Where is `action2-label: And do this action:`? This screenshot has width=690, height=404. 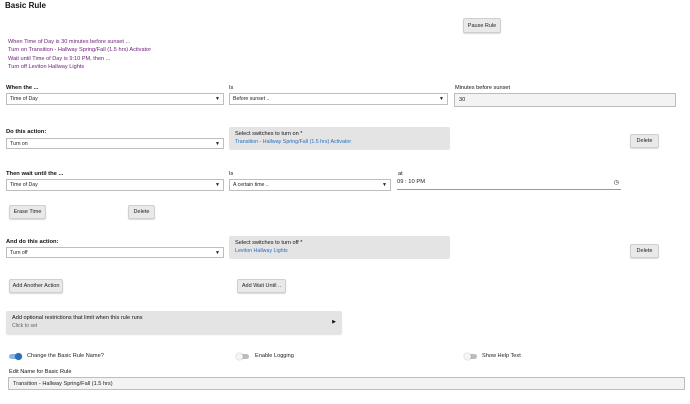
action2-label: And do this action: is located at coordinates (32, 242).